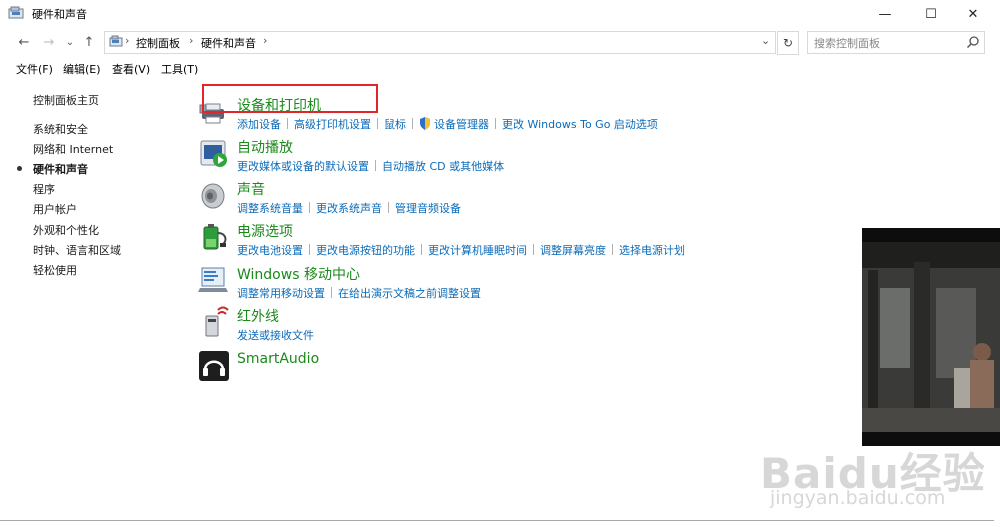 This screenshot has width=1000, height=527. Describe the element at coordinates (259, 124) in the screenshot. I see `link-add-device: 添加设备` at that location.